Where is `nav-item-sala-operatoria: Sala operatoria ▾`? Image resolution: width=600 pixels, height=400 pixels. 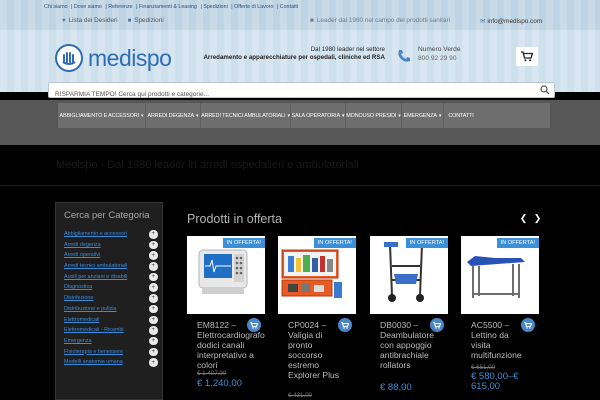
nav-item-sala-operatoria: Sala operatoria ▾ is located at coordinates (318, 115).